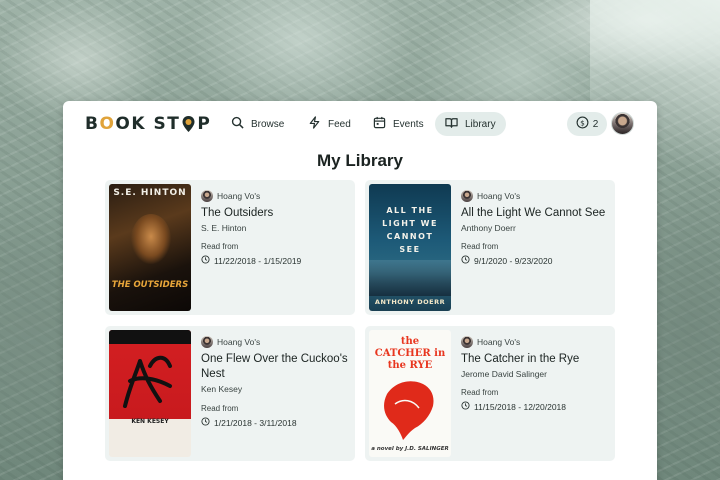 This screenshot has width=720, height=480. What do you see at coordinates (504, 374) in the screenshot?
I see `book-author: Jerome David Salinger` at bounding box center [504, 374].